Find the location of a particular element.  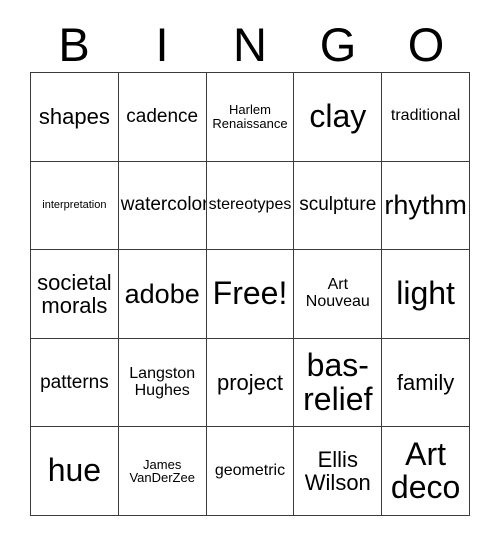

bingo-cell-label: shapes is located at coordinates (74, 117).